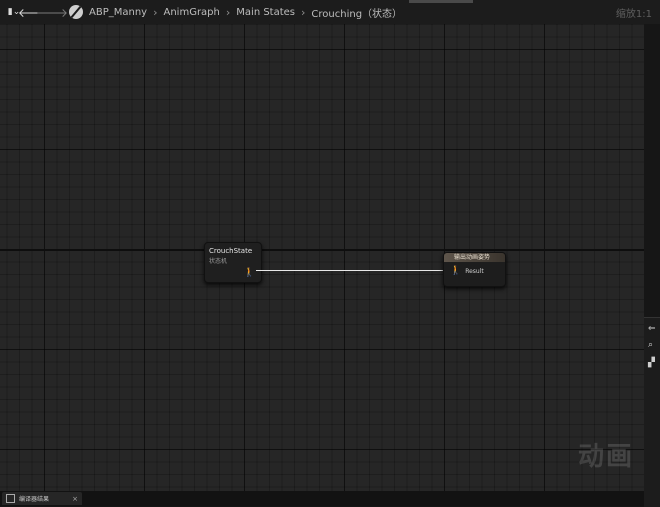 The image size is (660, 507). I want to click on graph-watermark: 动画, so click(605, 457).